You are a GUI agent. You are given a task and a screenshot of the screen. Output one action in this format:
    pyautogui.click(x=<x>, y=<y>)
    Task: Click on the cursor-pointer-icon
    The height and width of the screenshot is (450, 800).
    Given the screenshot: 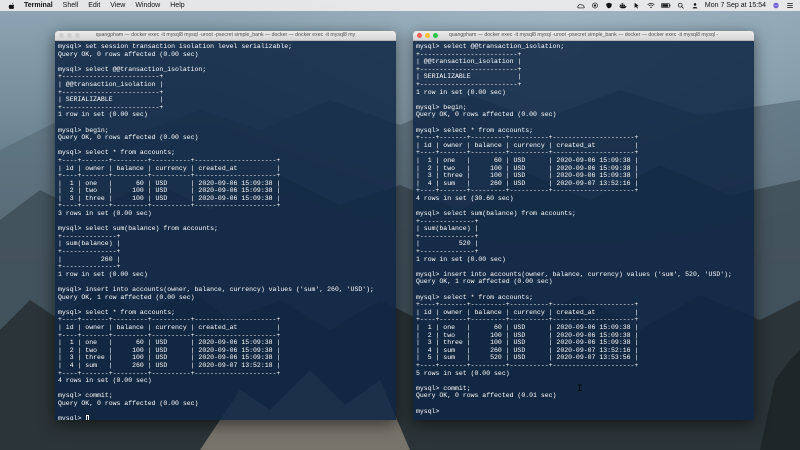 What is the action you would take?
    pyautogui.click(x=637, y=5)
    